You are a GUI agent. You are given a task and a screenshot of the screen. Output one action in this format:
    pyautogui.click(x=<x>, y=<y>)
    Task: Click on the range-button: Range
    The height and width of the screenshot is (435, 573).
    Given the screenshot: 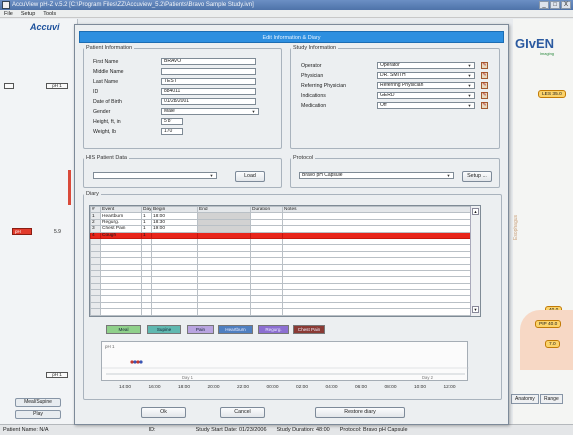 What is the action you would take?
    pyautogui.click(x=551, y=399)
    